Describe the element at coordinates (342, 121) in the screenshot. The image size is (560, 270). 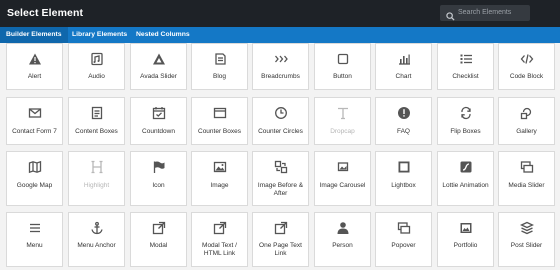
I see `element-card-dropcap: Dropcap` at that location.